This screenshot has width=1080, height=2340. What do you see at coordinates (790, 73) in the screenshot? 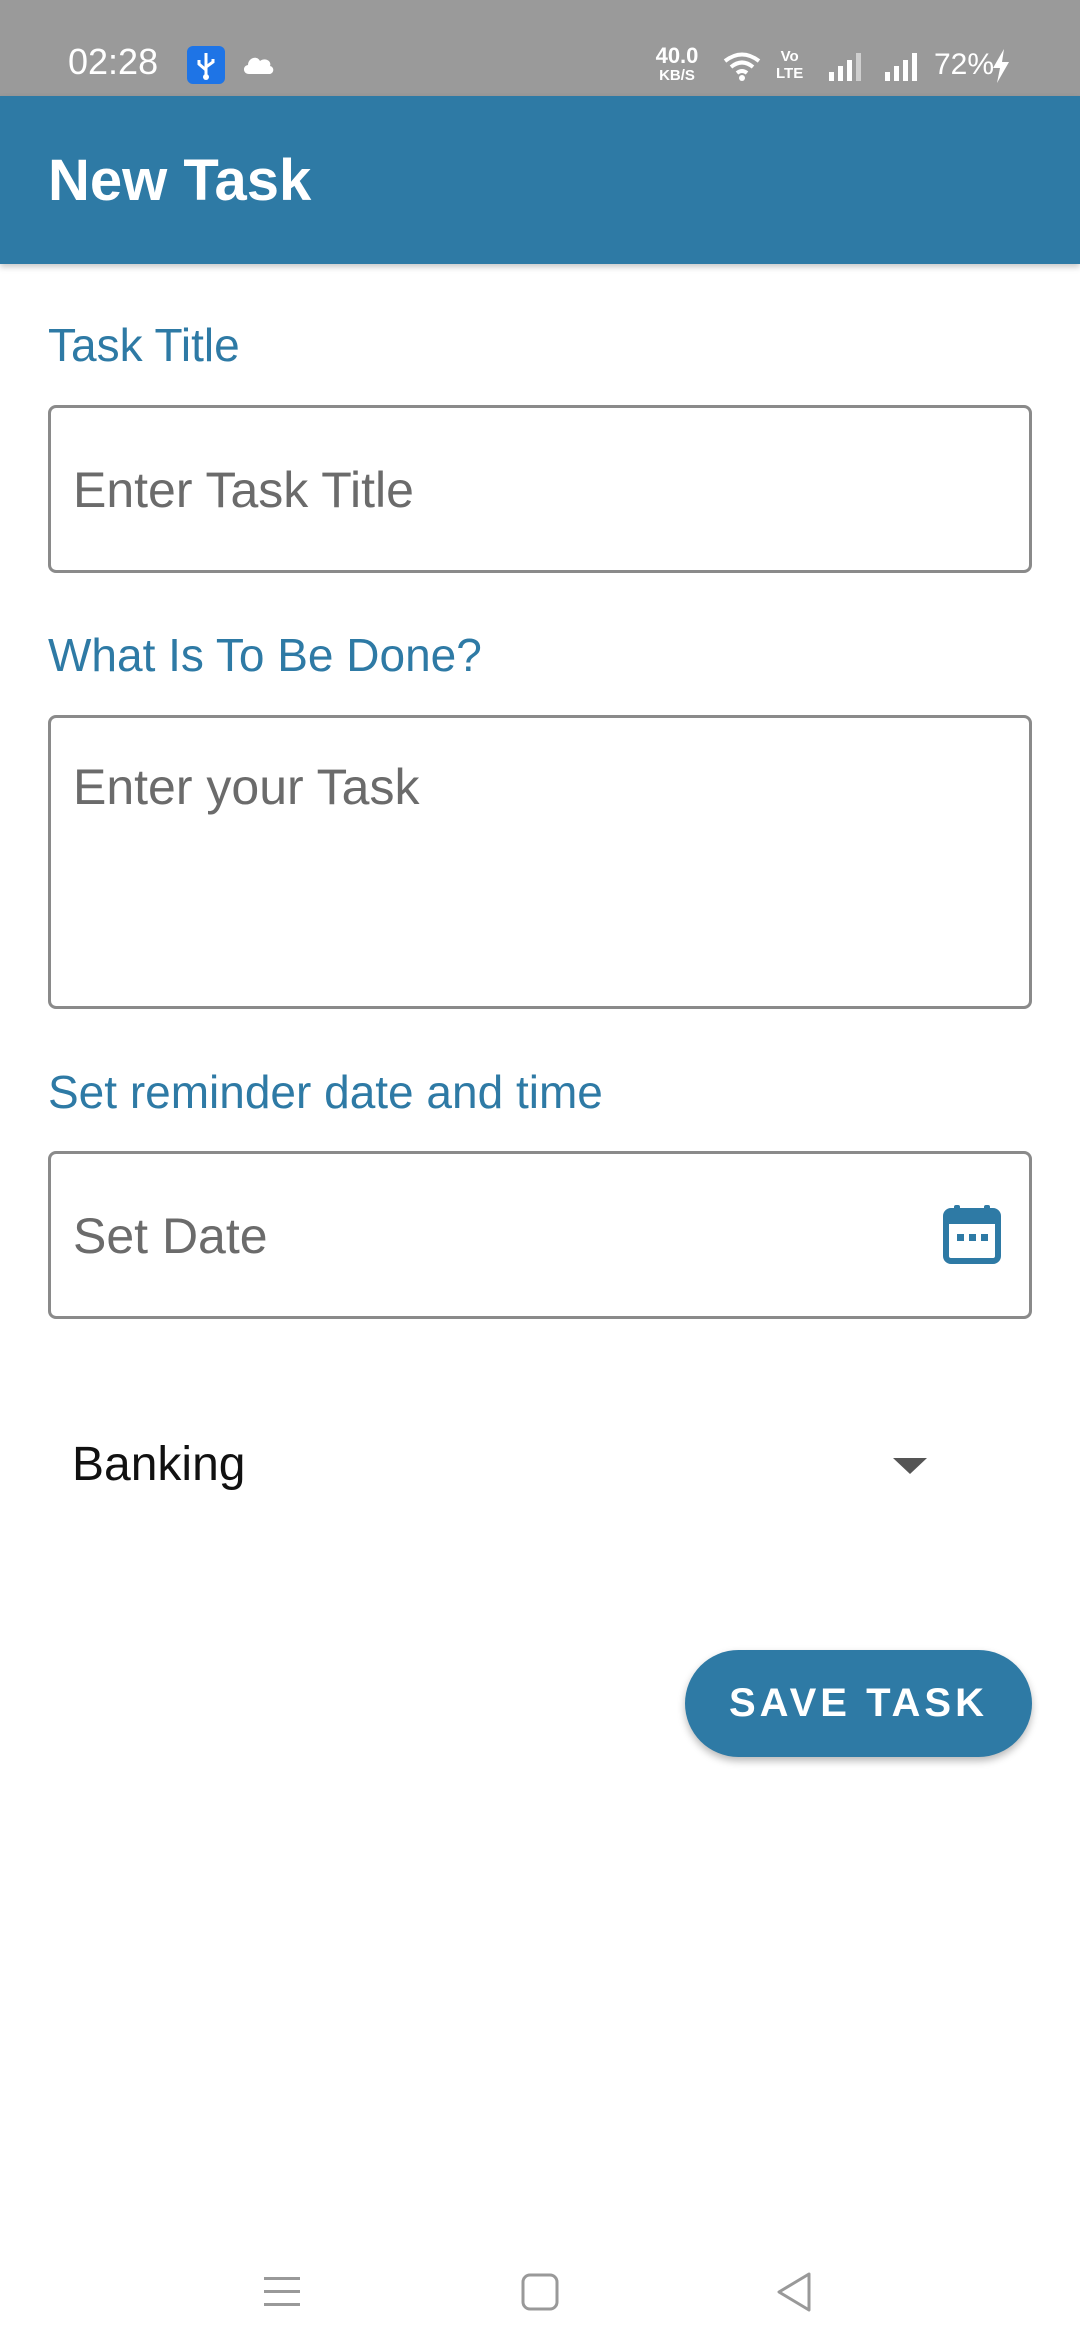
I see `volte-line2: LTE` at bounding box center [790, 73].